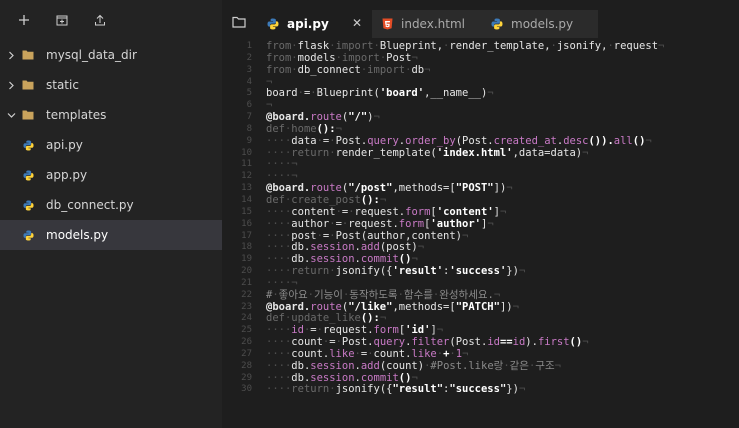 This screenshot has height=428, width=739. What do you see at coordinates (246, 247) in the screenshot?
I see `line-number: 18` at bounding box center [246, 247].